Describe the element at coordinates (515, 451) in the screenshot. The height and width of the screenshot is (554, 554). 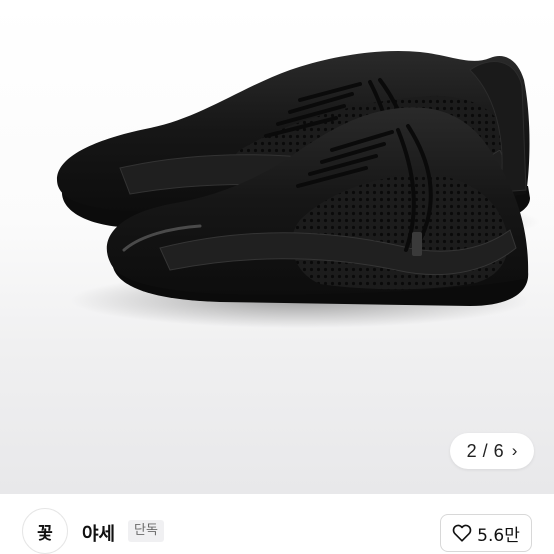
I see `chevron-right-icon: ›` at that location.